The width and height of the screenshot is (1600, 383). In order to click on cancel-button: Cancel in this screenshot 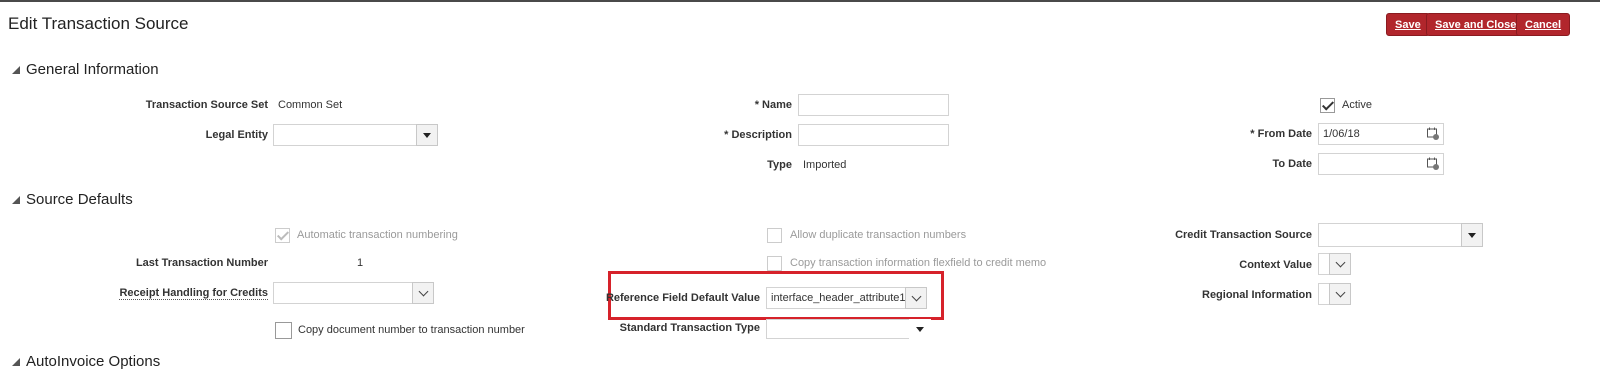, I will do `click(1543, 24)`.